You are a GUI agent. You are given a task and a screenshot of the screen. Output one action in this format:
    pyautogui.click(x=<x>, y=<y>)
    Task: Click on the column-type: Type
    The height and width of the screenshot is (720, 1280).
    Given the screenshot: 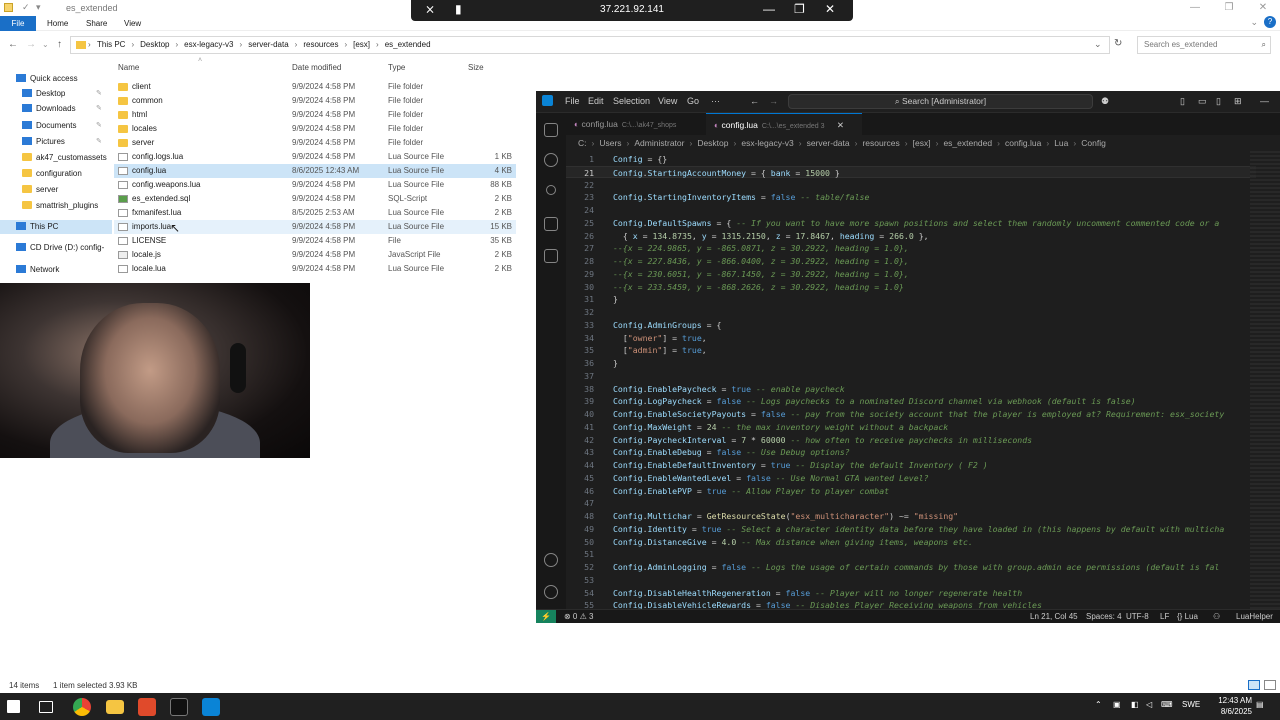 What is the action you would take?
    pyautogui.click(x=396, y=67)
    